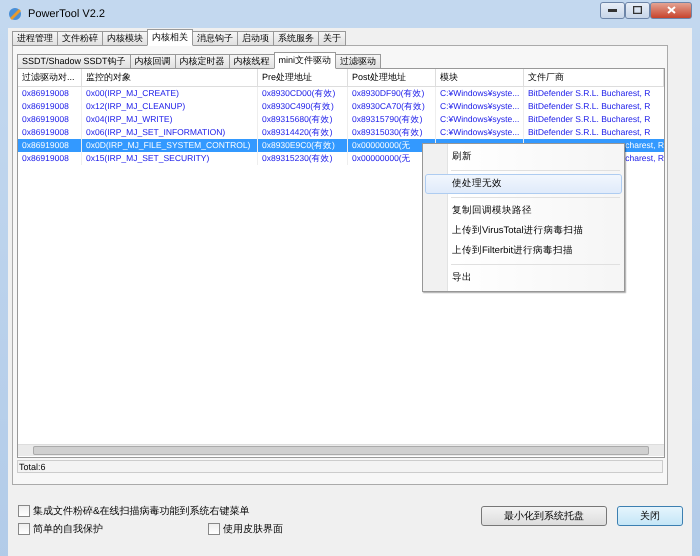 This screenshot has width=700, height=556. What do you see at coordinates (544, 516) in the screenshot?
I see `dialog-button: 最小化到系统托盘` at bounding box center [544, 516].